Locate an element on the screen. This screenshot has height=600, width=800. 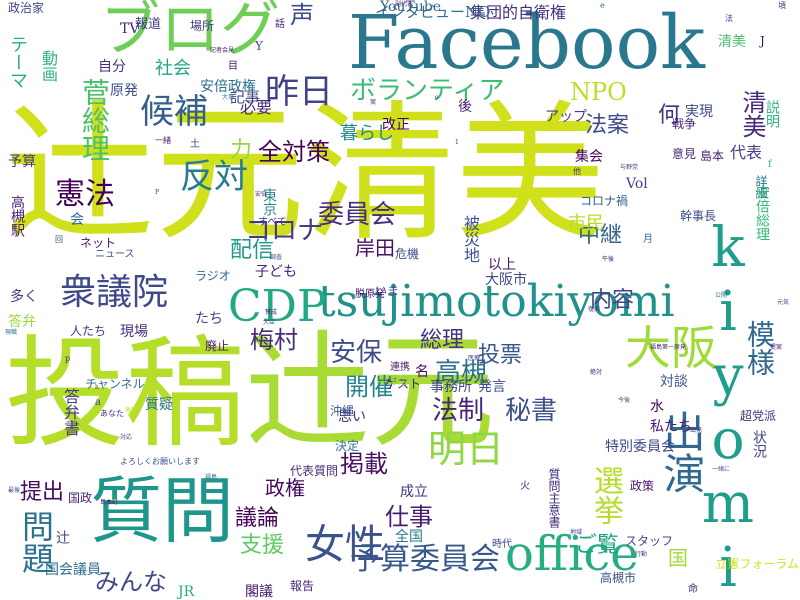
word-cloud-word: ラジオ is located at coordinates (213, 276).